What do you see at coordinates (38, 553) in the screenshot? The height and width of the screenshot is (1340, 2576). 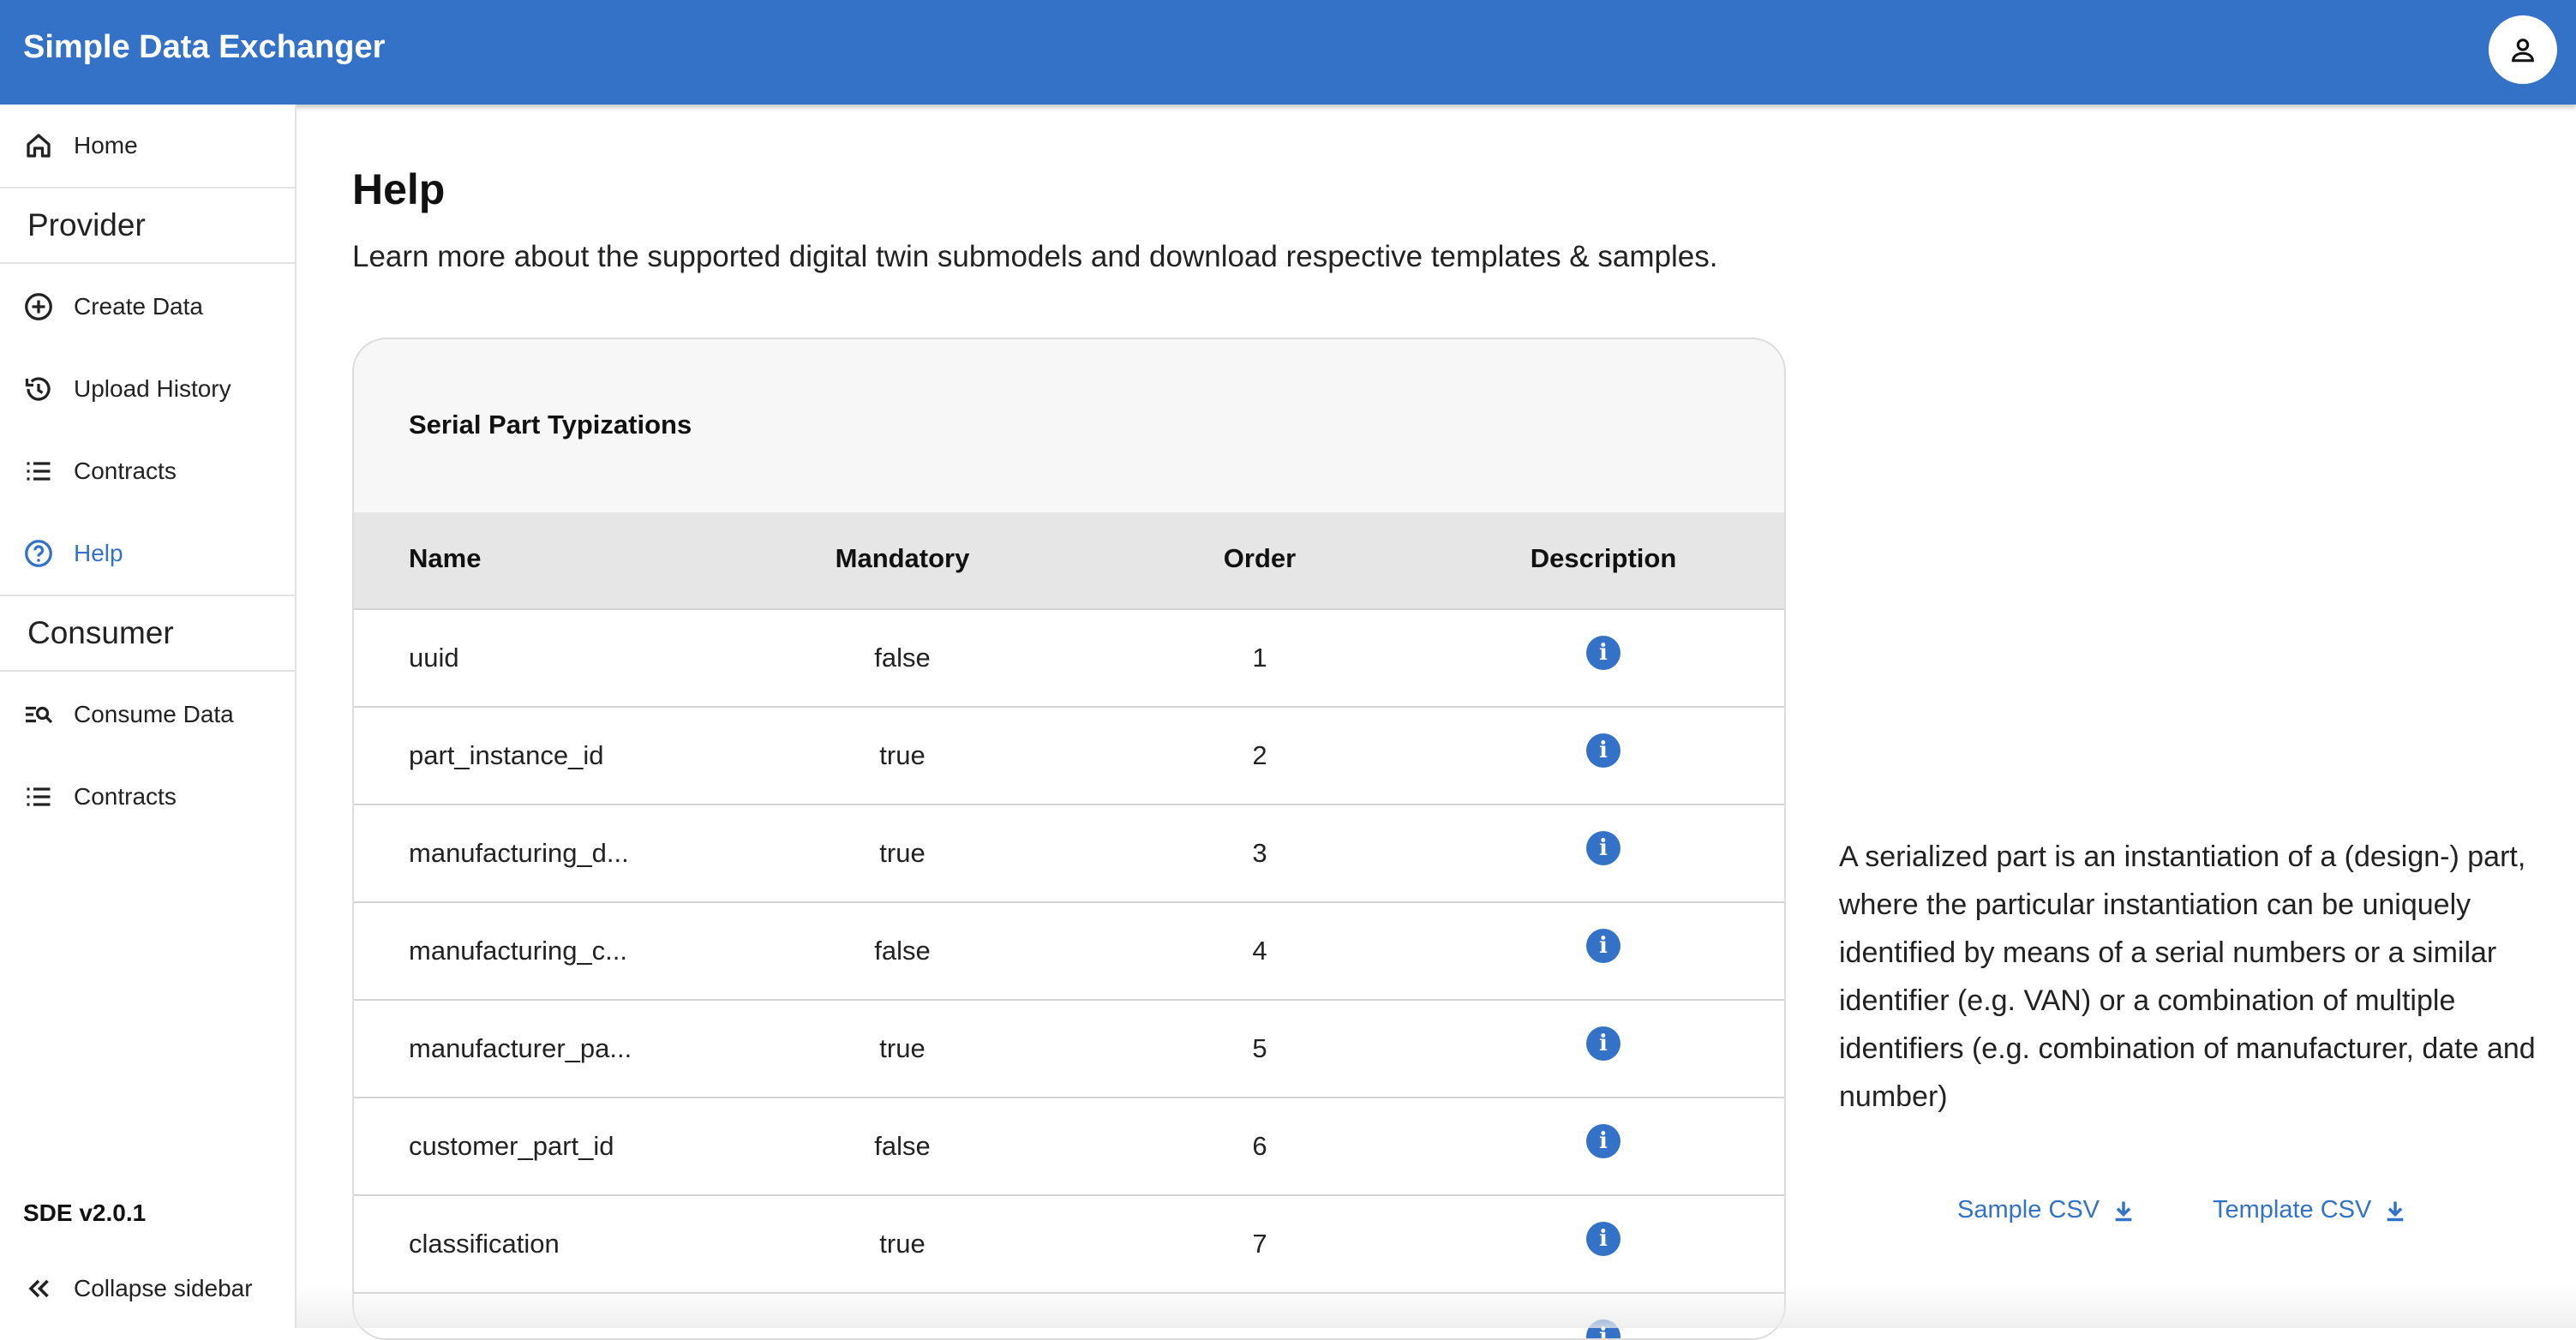 I see `help-circle-icon` at bounding box center [38, 553].